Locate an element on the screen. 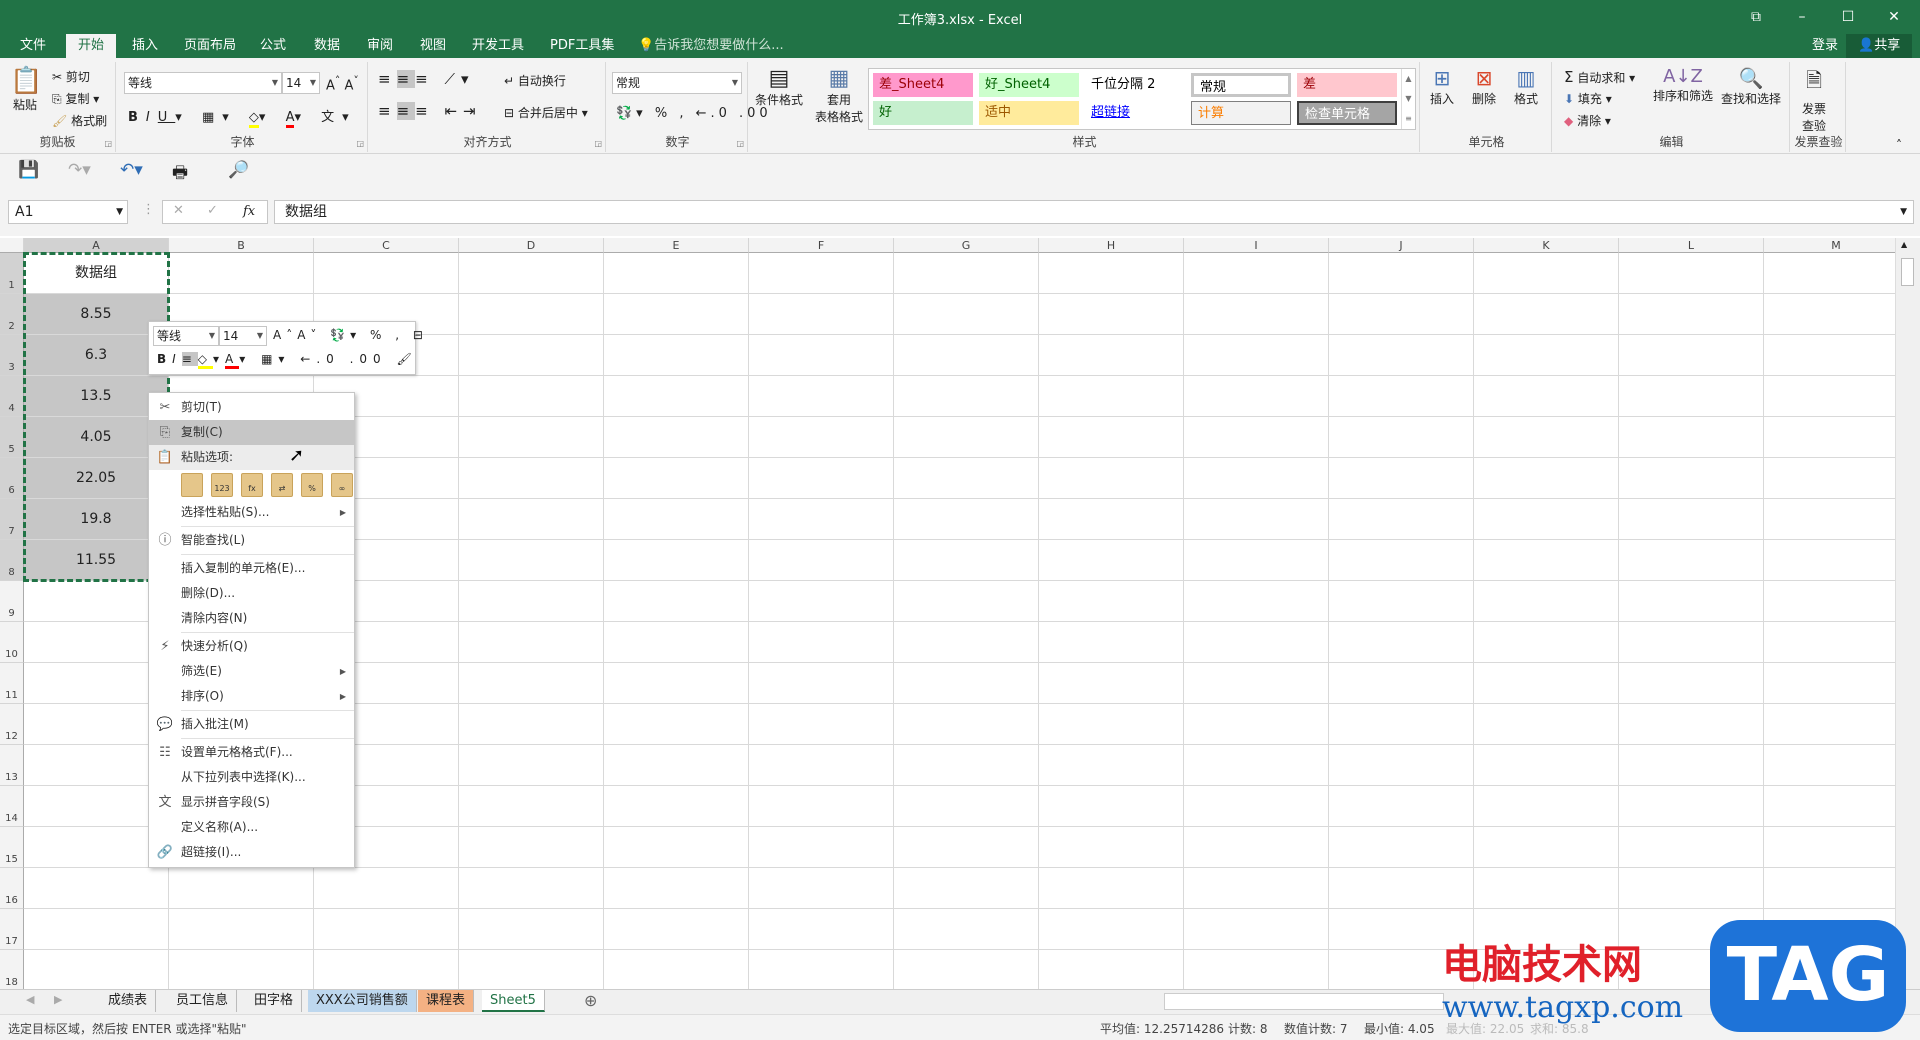  cell-I5 is located at coordinates (1256, 437).